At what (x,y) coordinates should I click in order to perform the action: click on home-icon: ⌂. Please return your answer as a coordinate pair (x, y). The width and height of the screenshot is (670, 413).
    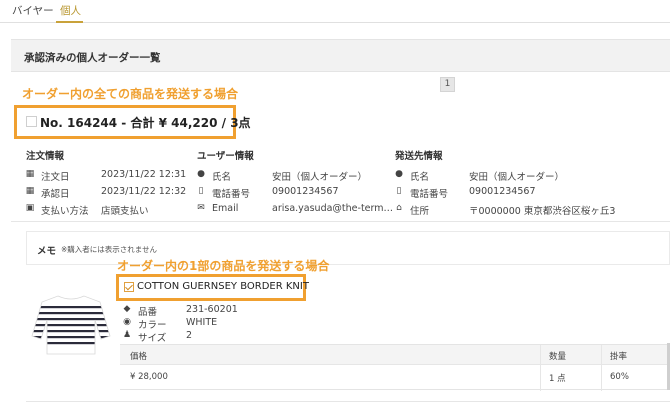
    Looking at the image, I should click on (399, 208).